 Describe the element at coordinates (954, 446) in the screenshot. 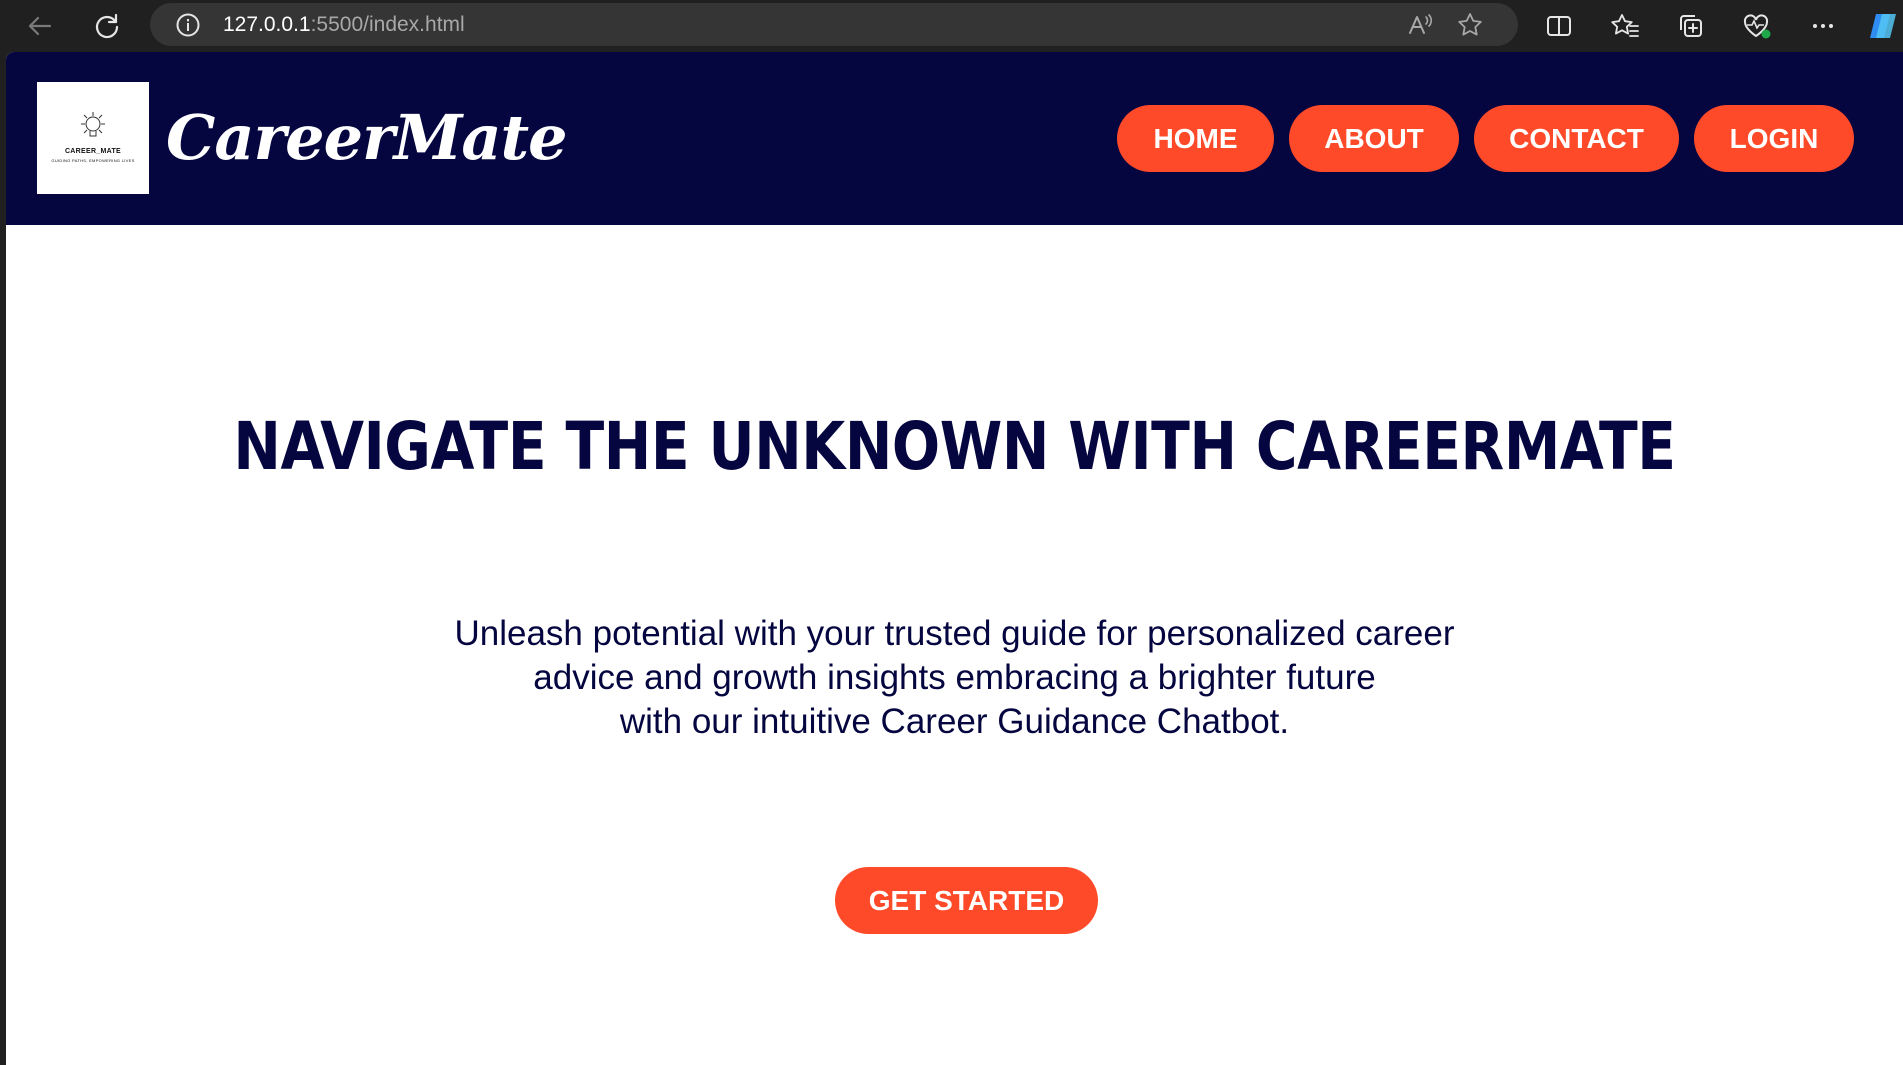

I see `hero-title: NAVIGATE THE UNKNOWN WITH CAREERMATE` at that location.